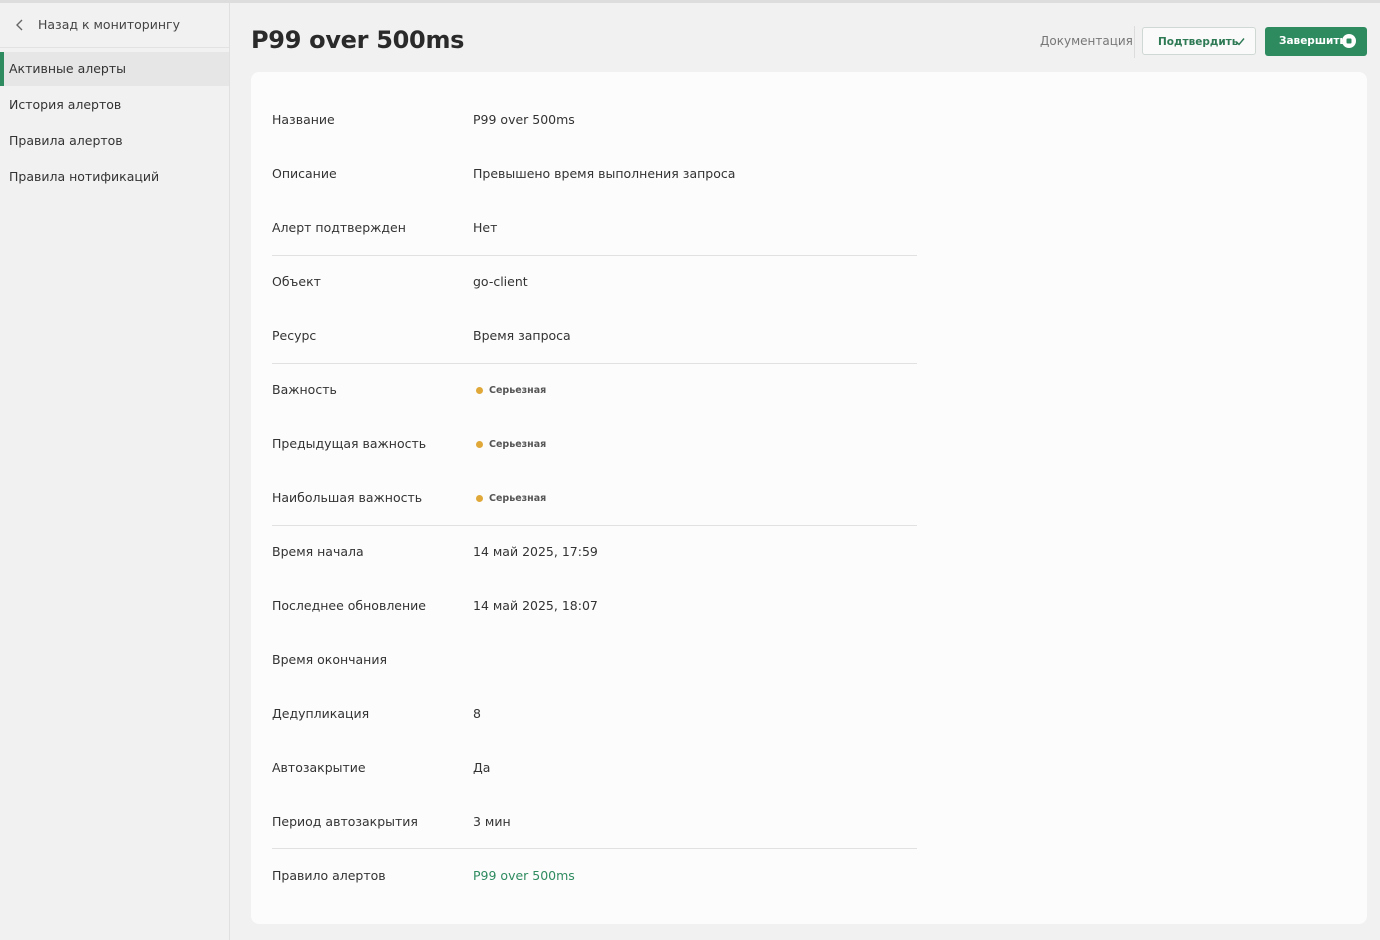  I want to click on confirm-button: Подтвердить, so click(1199, 41).